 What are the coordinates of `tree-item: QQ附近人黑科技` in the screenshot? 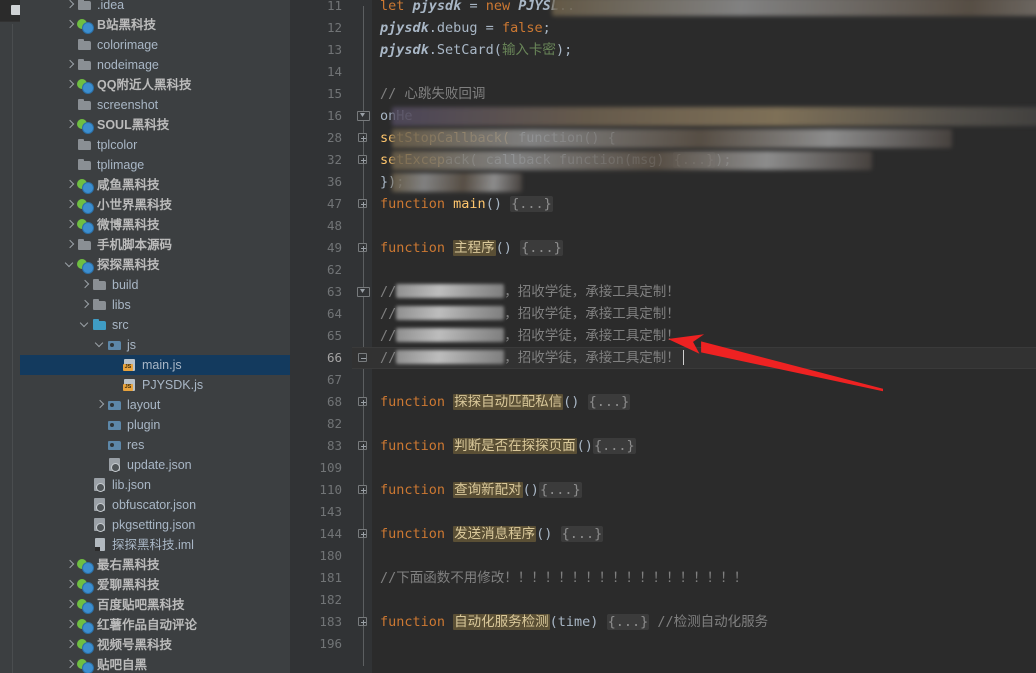 It's located at (155, 85).